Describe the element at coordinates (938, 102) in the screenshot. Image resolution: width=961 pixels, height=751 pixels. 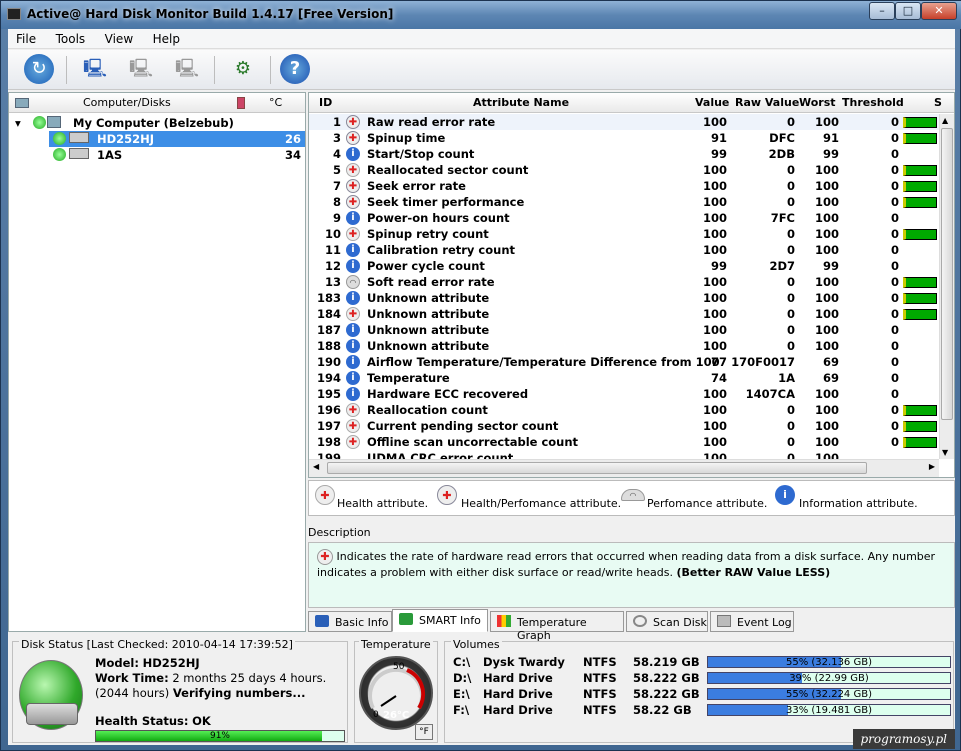
I see `col-status: S` at that location.